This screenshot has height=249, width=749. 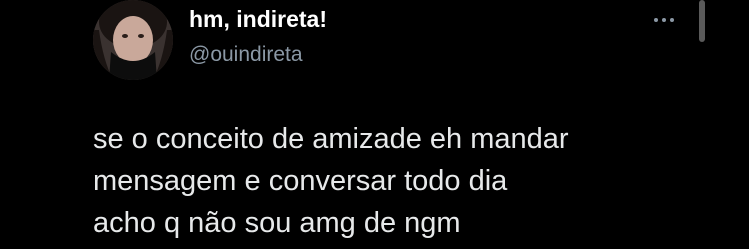 What do you see at coordinates (277, 223) in the screenshot?
I see `tweet-text-line: acho q não sou amg de ngm` at bounding box center [277, 223].